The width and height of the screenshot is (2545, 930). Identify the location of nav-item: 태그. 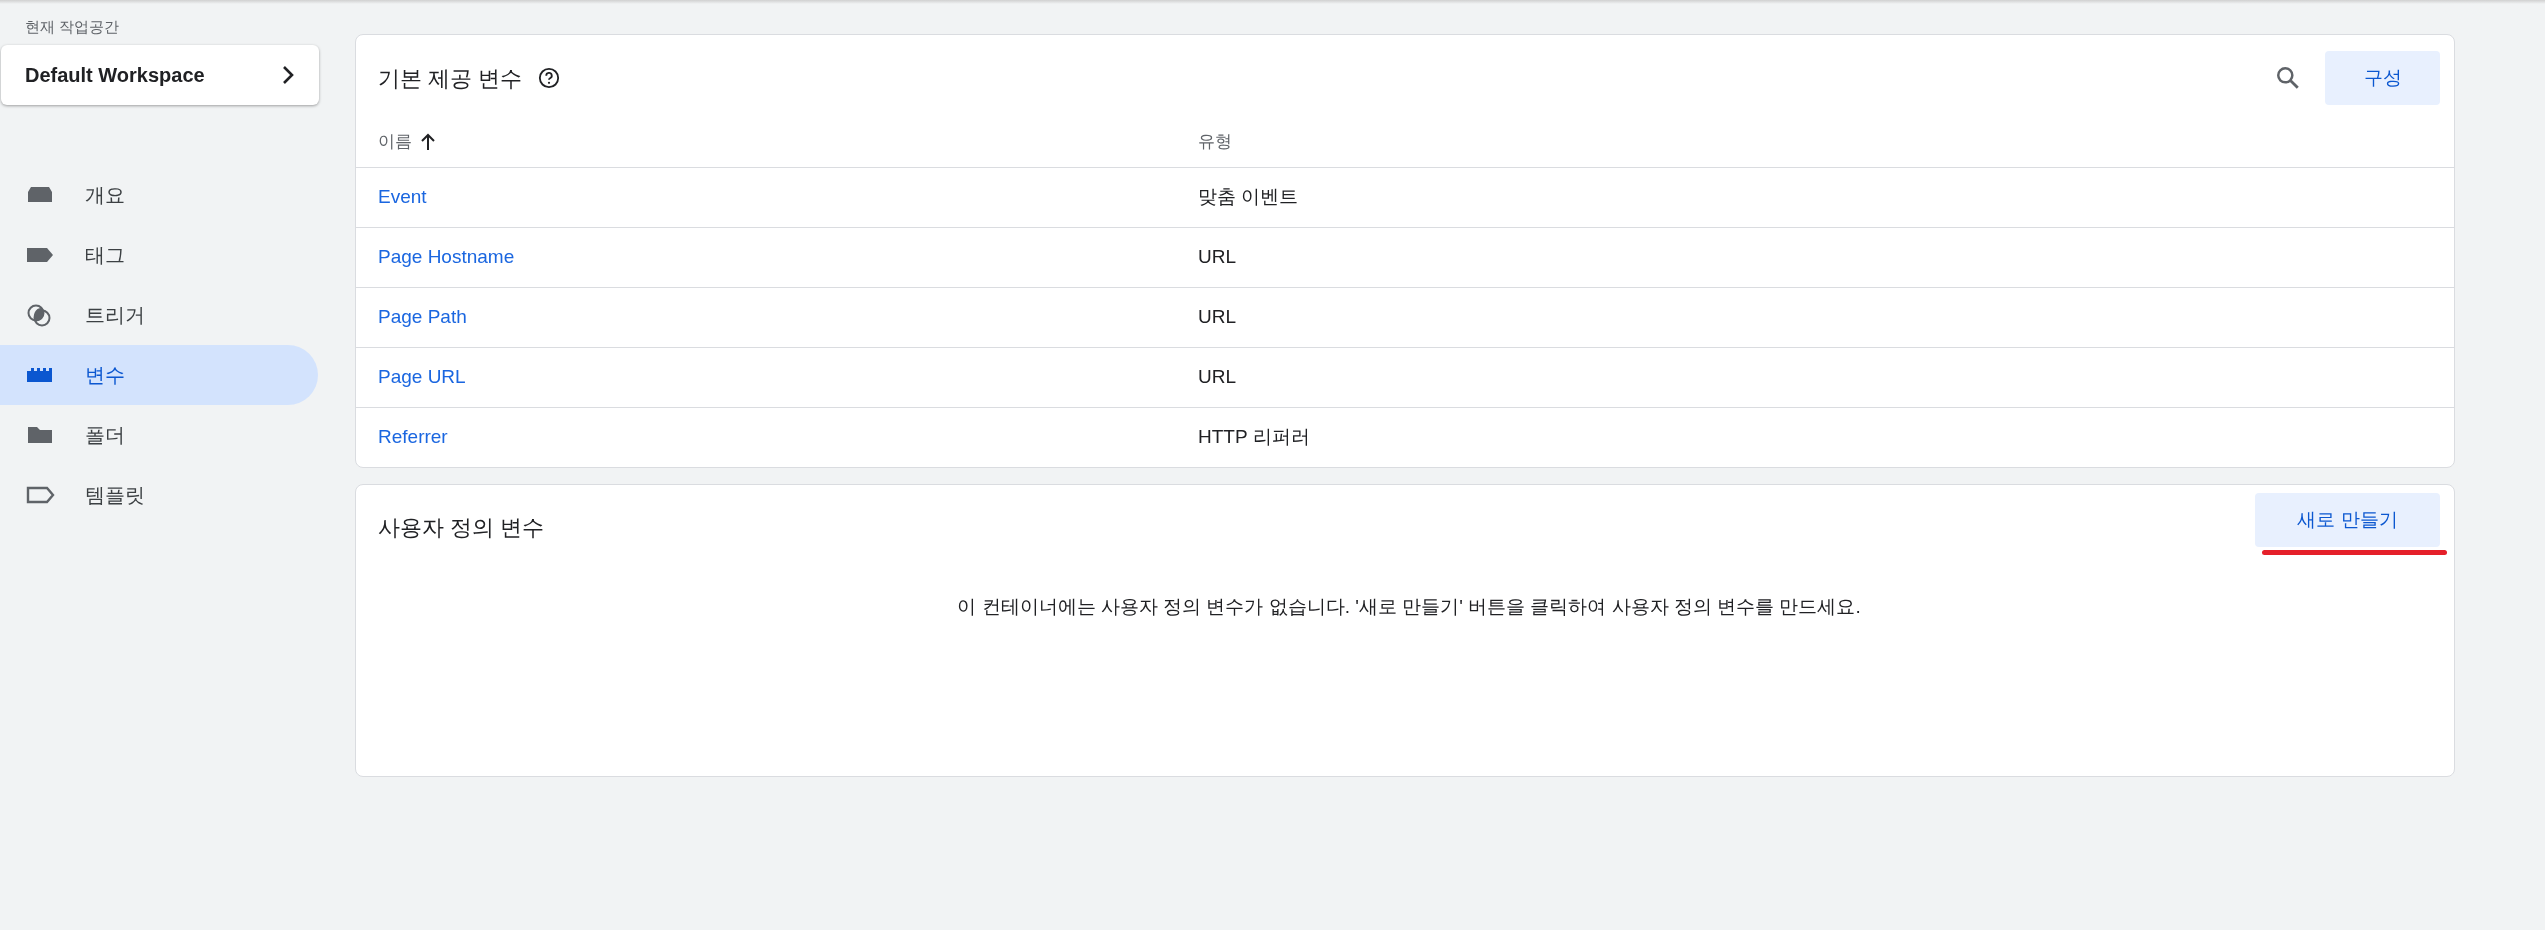
(159, 254).